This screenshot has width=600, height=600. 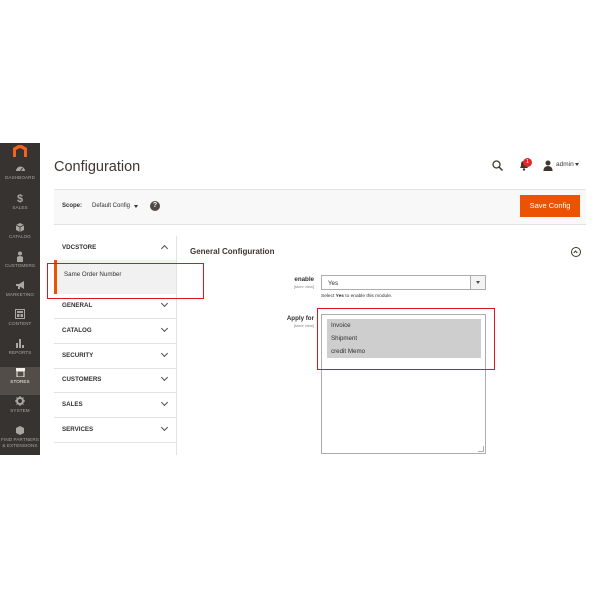 I want to click on nav-partners-label-2: & EXTENSIONS, so click(x=20, y=445).